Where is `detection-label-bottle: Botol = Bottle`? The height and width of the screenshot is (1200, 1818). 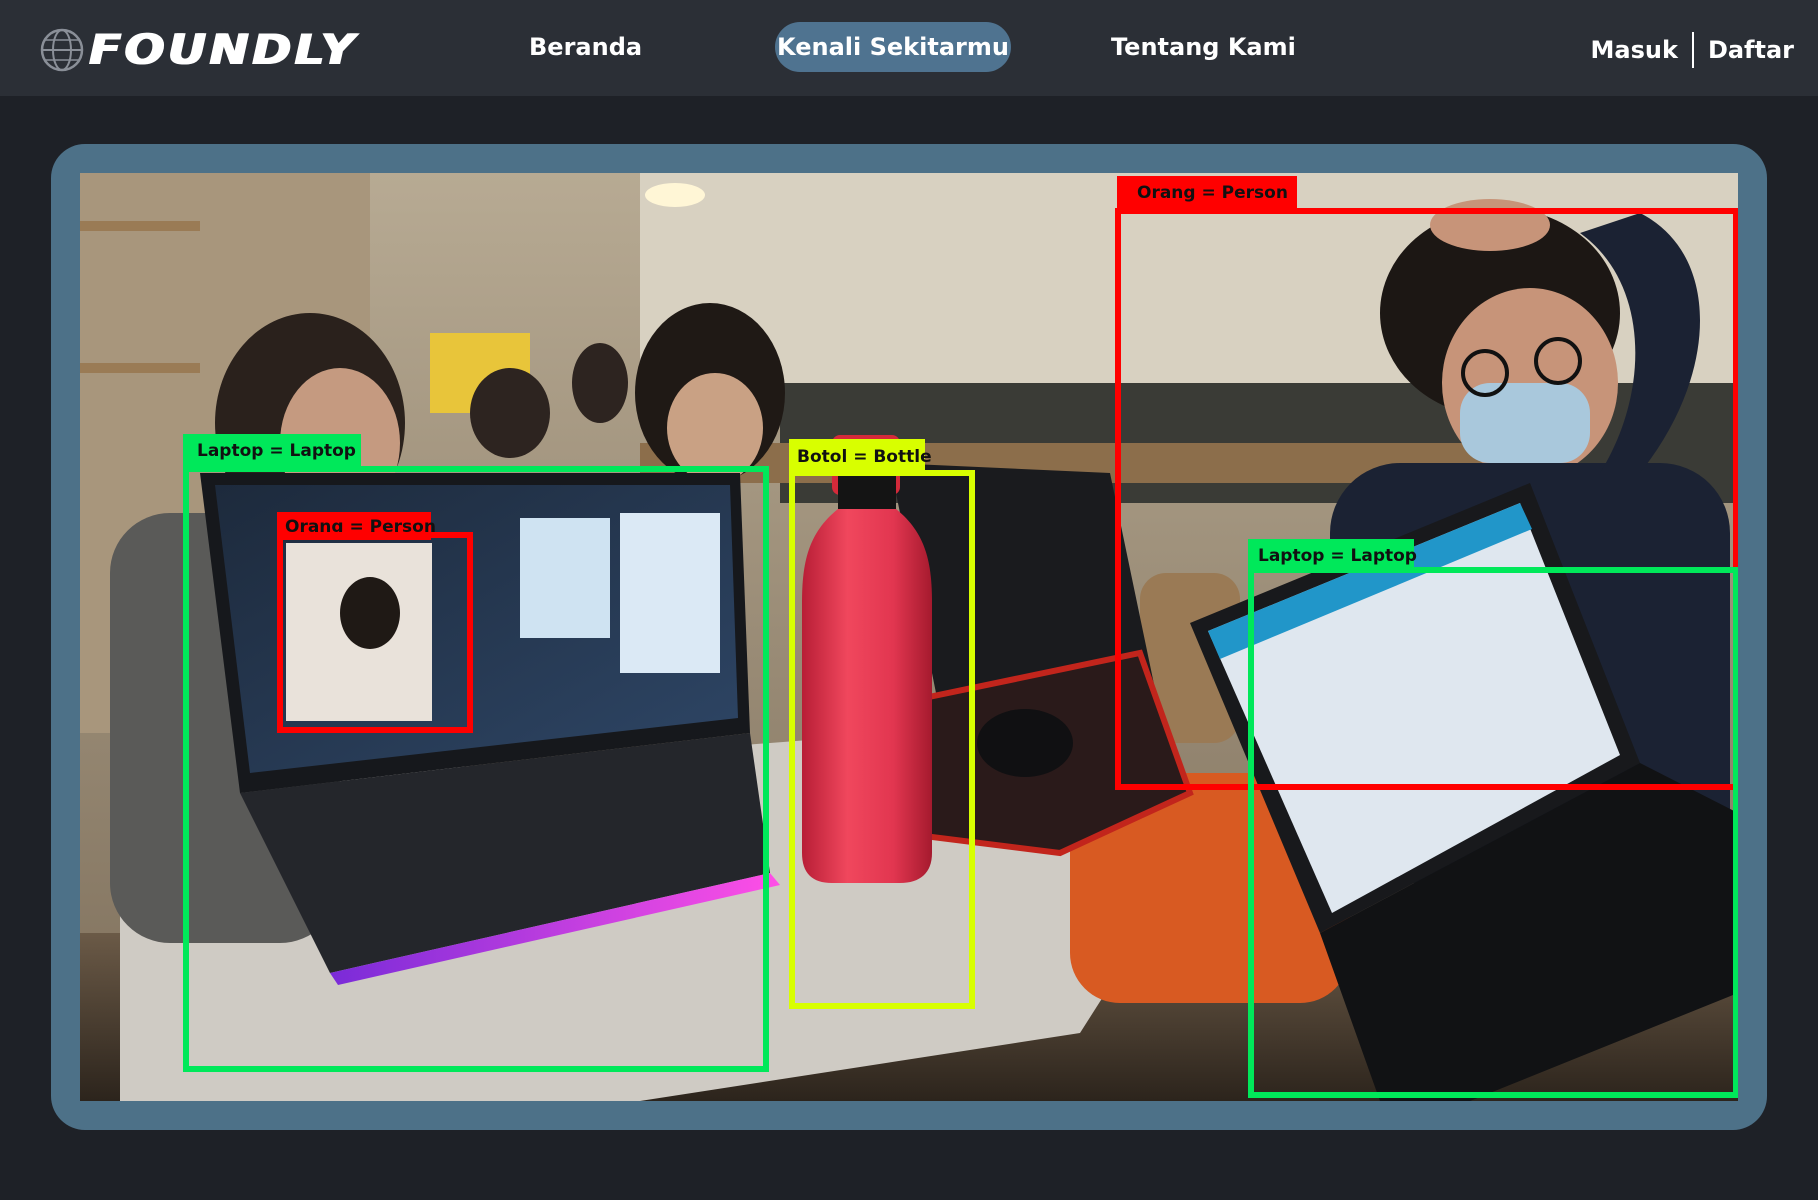
detection-label-bottle: Botol = Bottle is located at coordinates (864, 457).